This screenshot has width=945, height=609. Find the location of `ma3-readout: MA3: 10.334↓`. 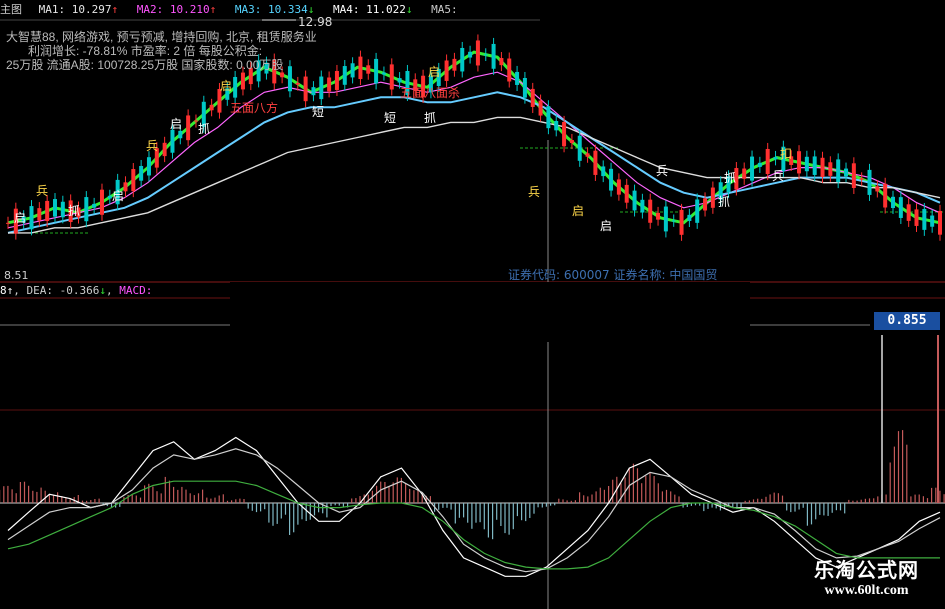

ma3-readout: MA3: 10.334↓ is located at coordinates (274, 9).